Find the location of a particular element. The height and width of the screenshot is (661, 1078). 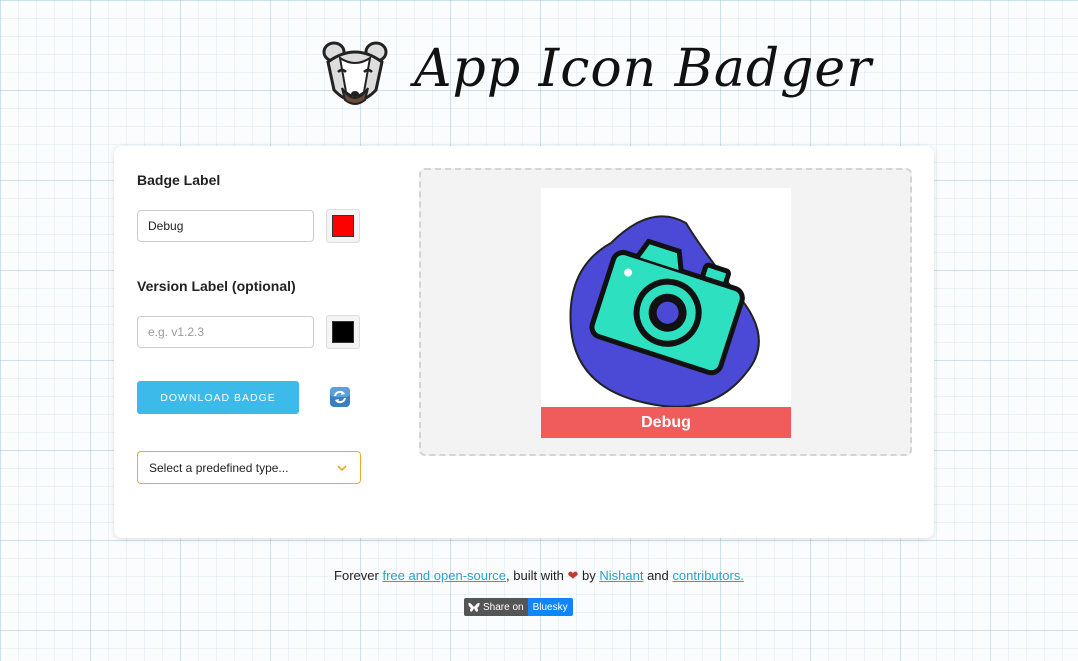

footer-middle: , built with is located at coordinates (535, 575).